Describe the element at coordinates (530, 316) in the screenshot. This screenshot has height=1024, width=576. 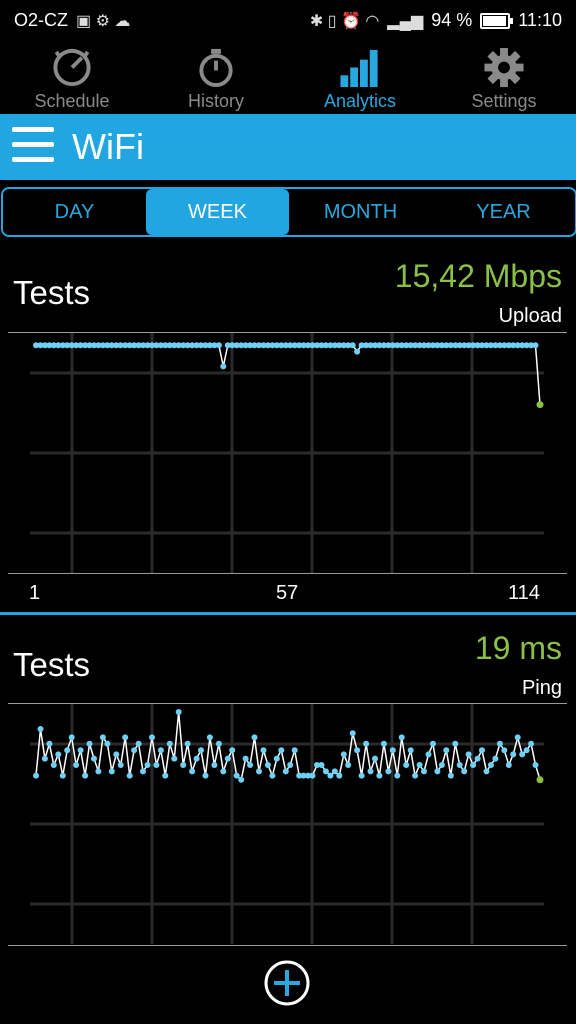
I see `upload-label: Upload` at that location.